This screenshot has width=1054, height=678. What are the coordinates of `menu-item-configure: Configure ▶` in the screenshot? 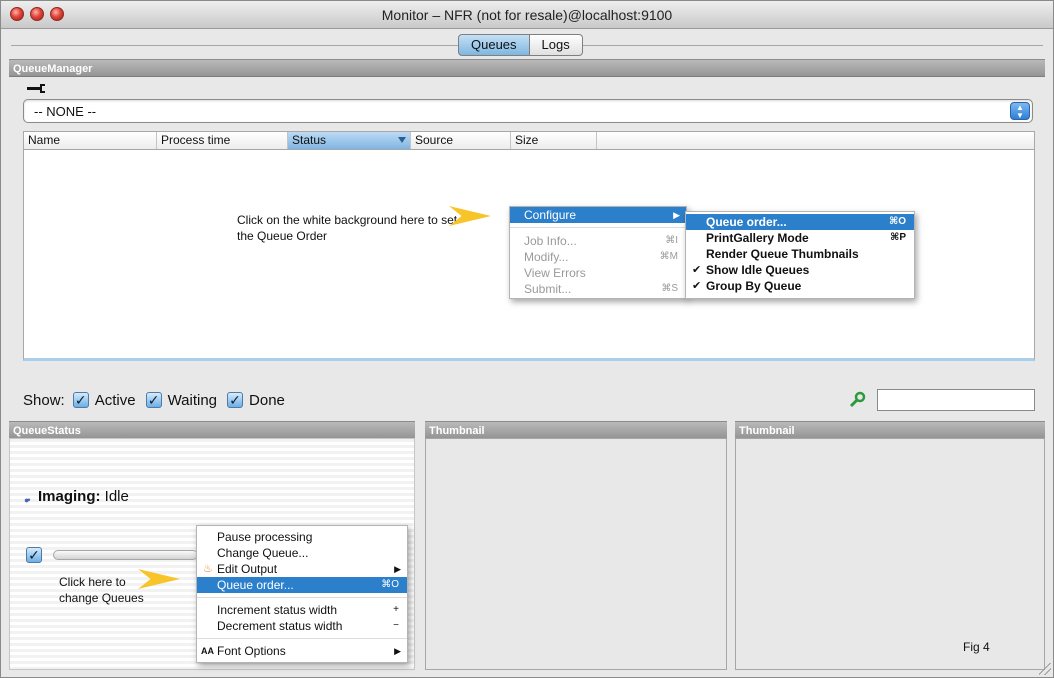 It's located at (598, 215).